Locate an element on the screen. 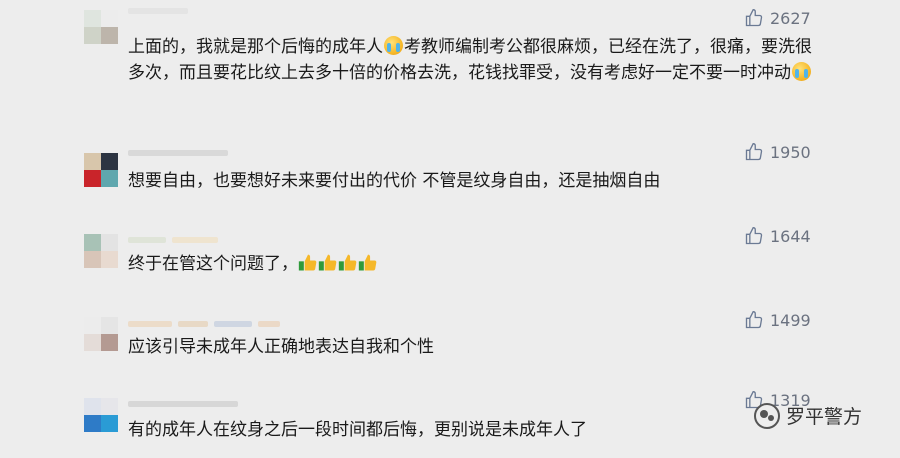  like-count: 1644 is located at coordinates (790, 236).